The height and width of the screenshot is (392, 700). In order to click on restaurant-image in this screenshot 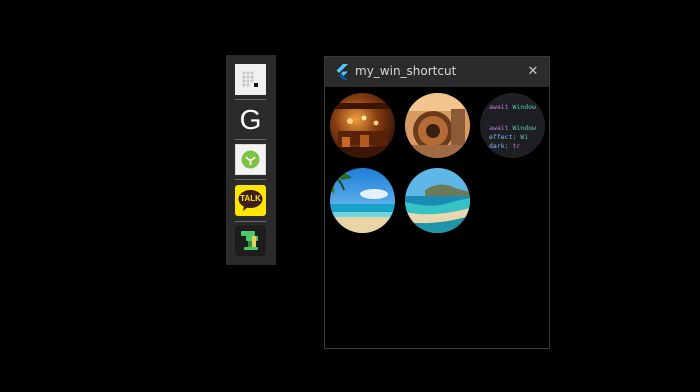, I will do `click(362, 125)`.